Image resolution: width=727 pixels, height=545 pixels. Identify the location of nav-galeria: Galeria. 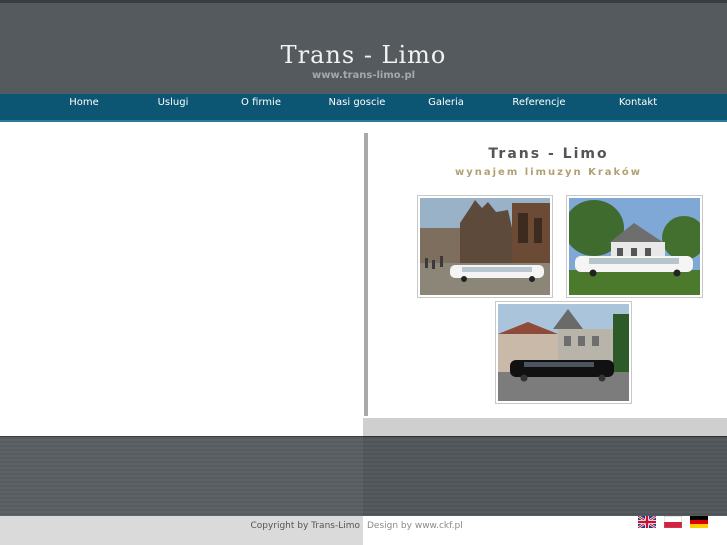
(446, 102).